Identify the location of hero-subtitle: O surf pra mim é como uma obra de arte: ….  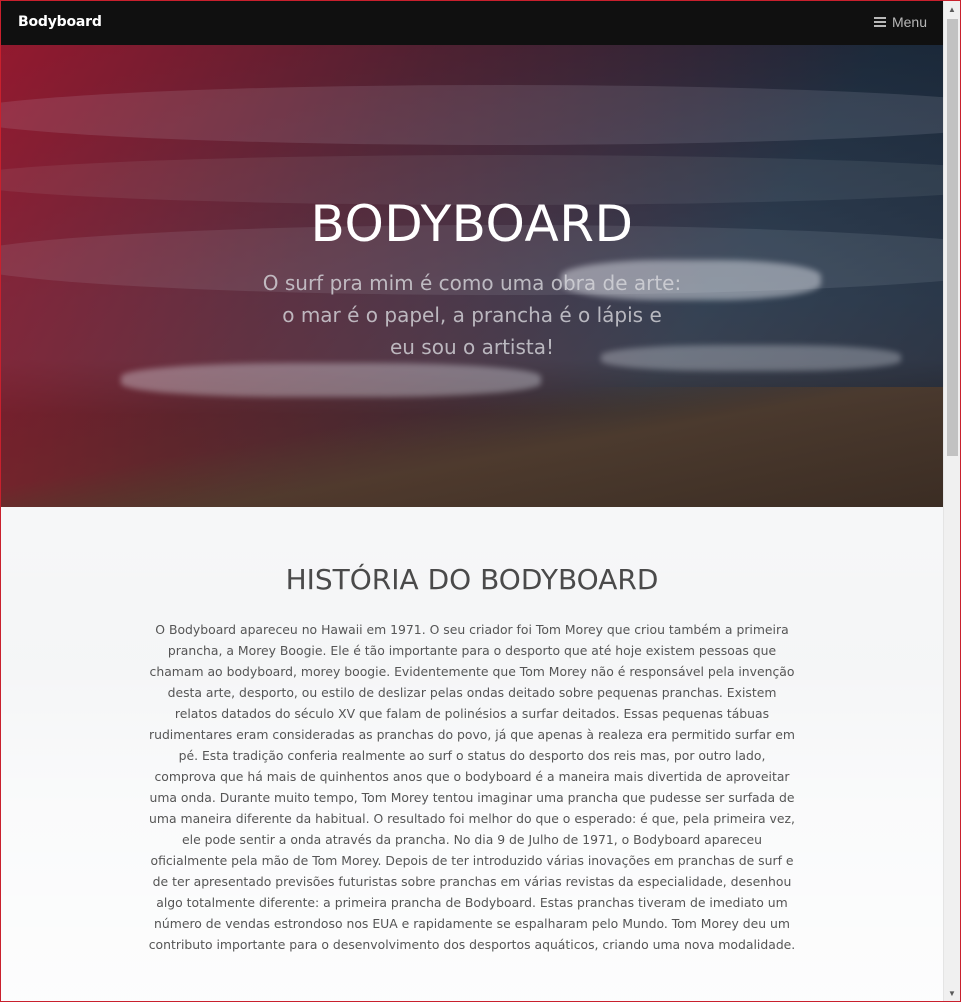
(472, 315).